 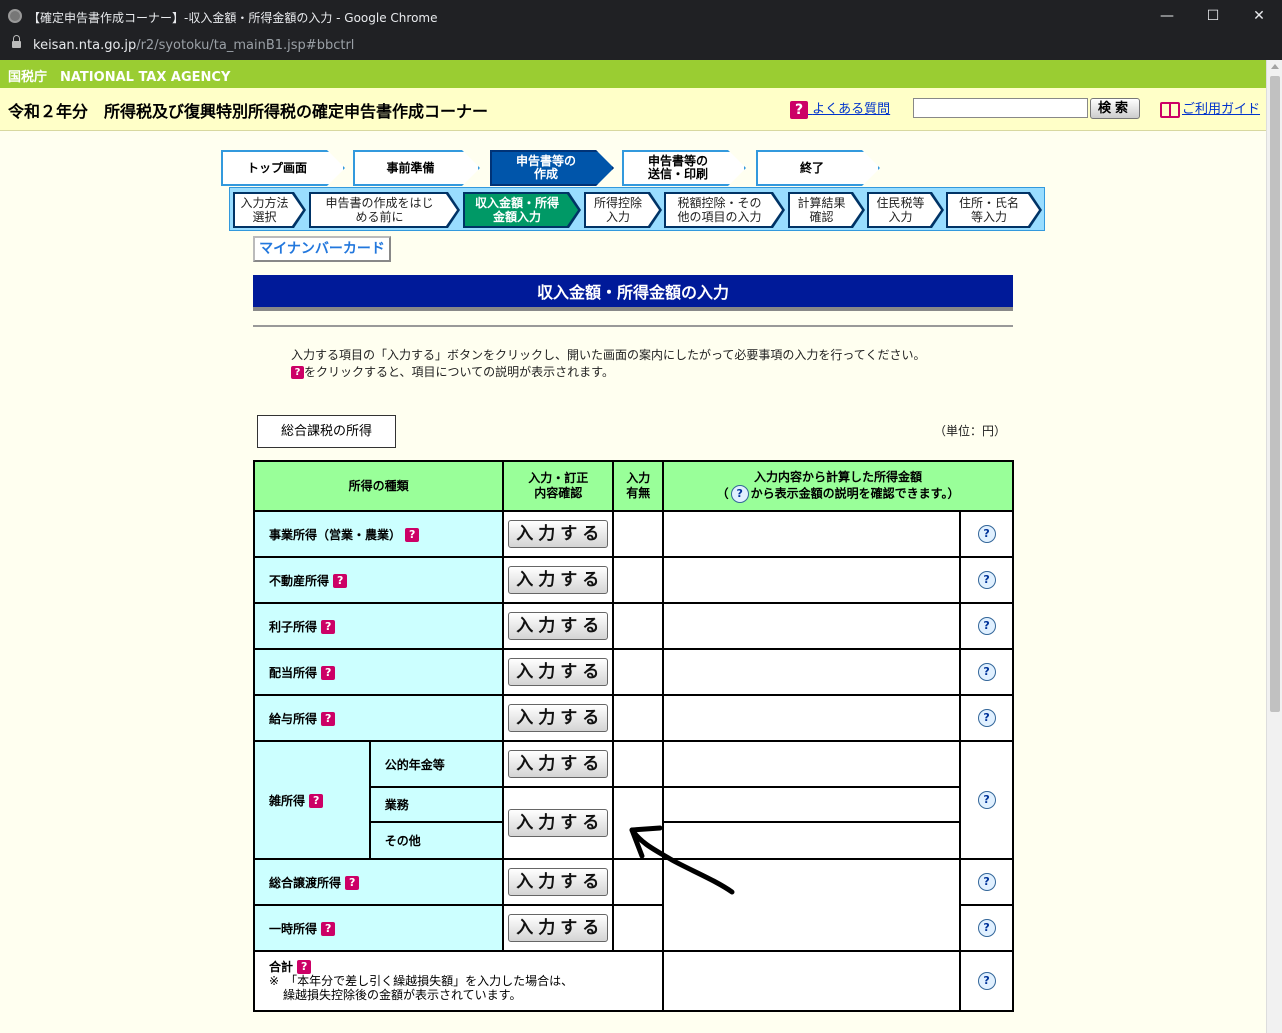 What do you see at coordinates (269, 210) in the screenshot?
I see `sub-step-method: 入力方法 選択` at bounding box center [269, 210].